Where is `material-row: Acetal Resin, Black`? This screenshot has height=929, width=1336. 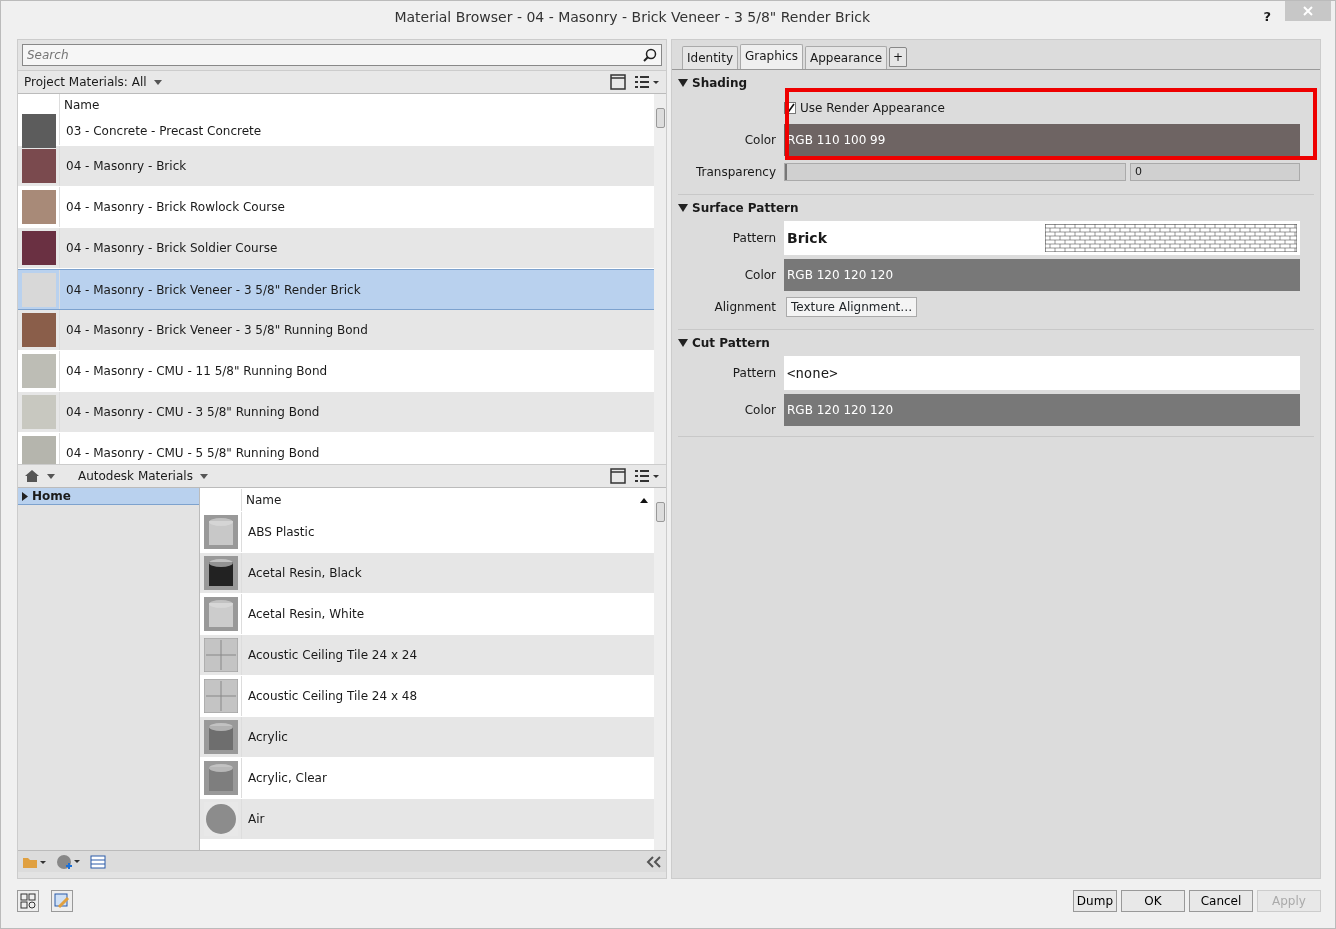
material-row: Acetal Resin, Black is located at coordinates (427, 573).